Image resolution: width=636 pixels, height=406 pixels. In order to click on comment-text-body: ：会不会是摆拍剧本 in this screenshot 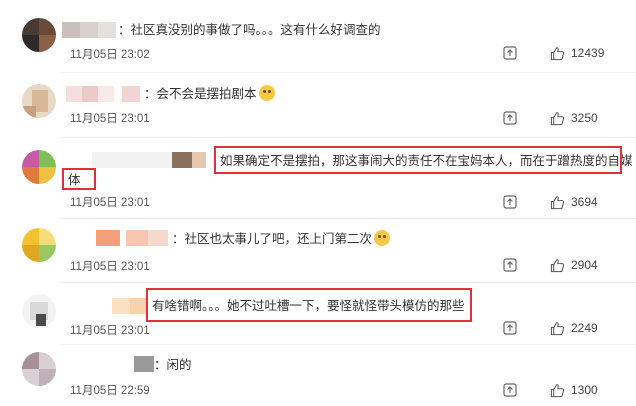, I will do `click(200, 94)`.